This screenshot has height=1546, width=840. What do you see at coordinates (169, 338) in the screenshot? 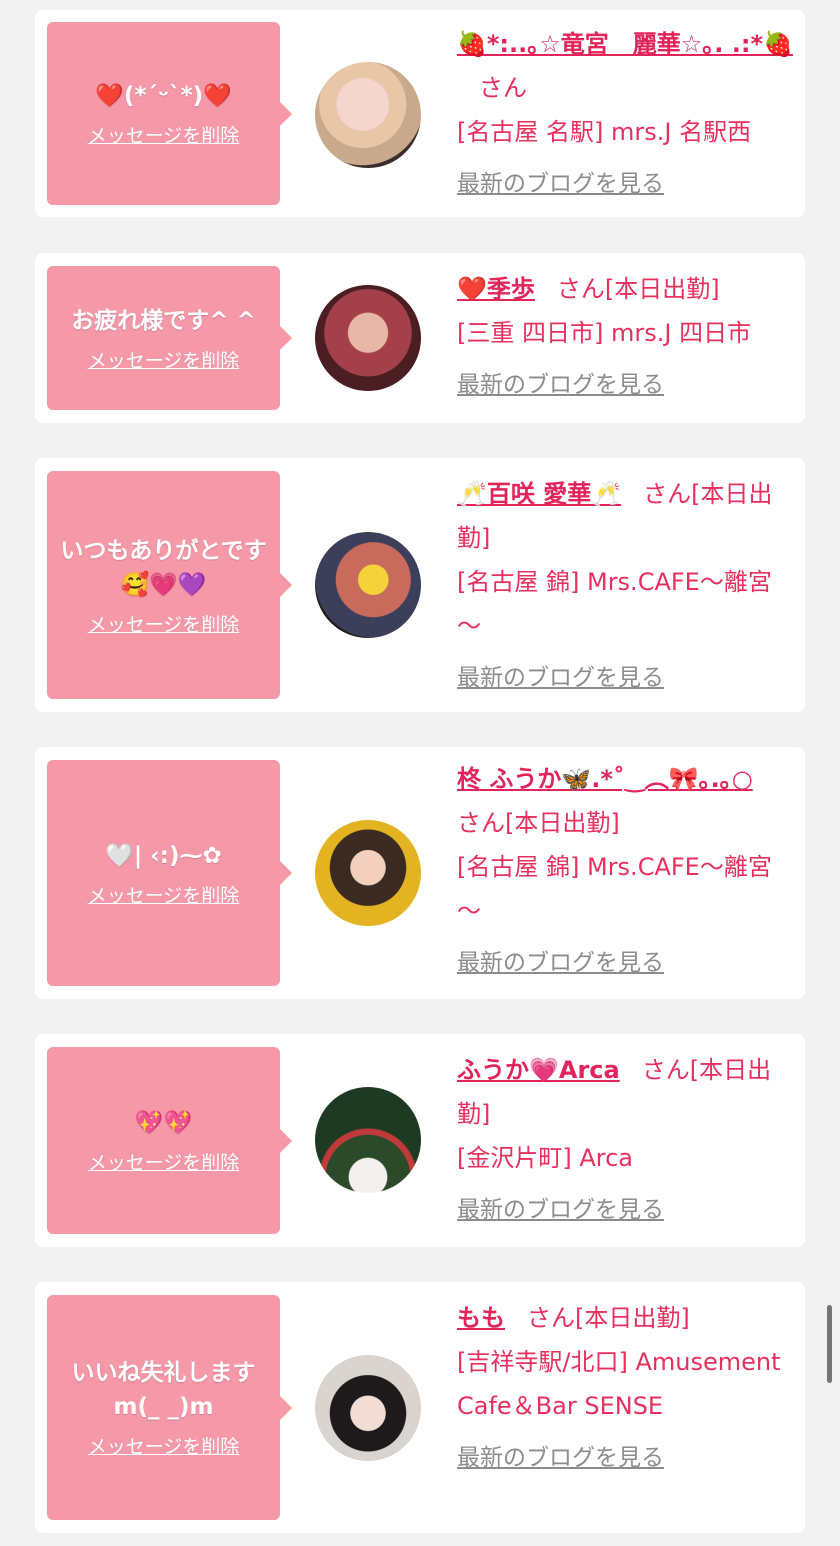
I see `message-bubble: お疲れ様です^ ^ メッセージを削除` at bounding box center [169, 338].